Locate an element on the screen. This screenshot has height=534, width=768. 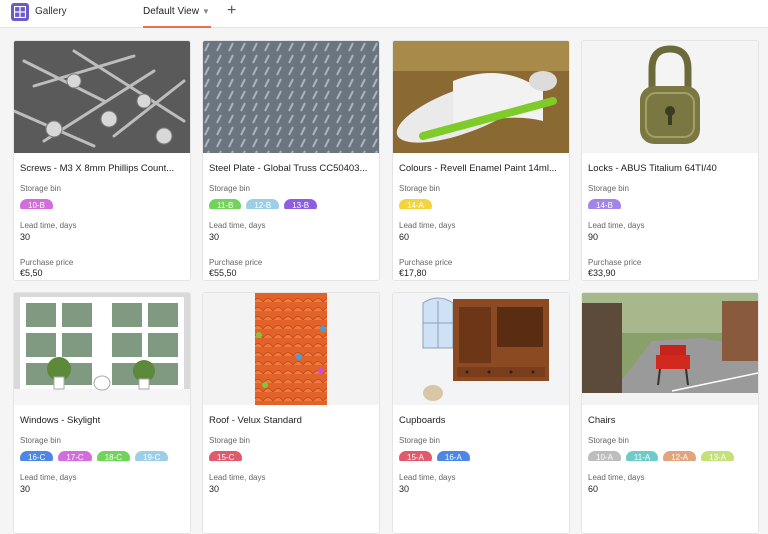
card-title: Chairs is located at coordinates (602, 420).